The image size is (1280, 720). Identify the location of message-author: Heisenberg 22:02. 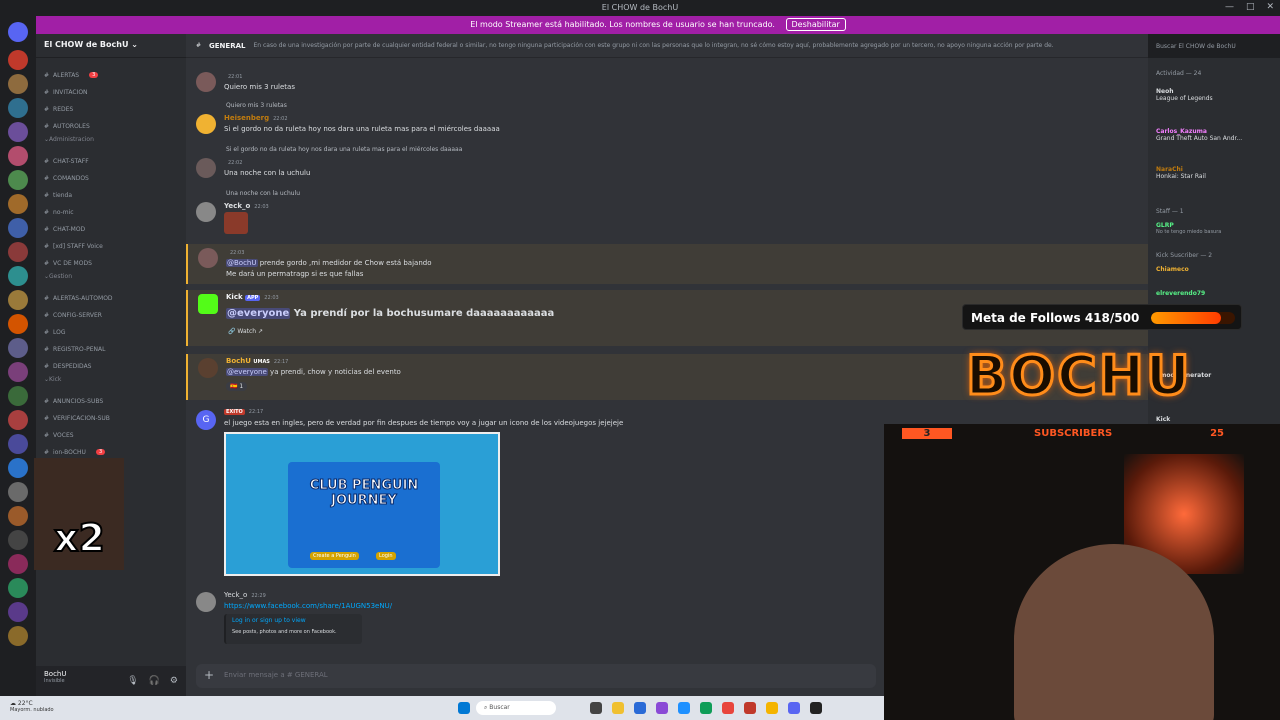
(256, 118).